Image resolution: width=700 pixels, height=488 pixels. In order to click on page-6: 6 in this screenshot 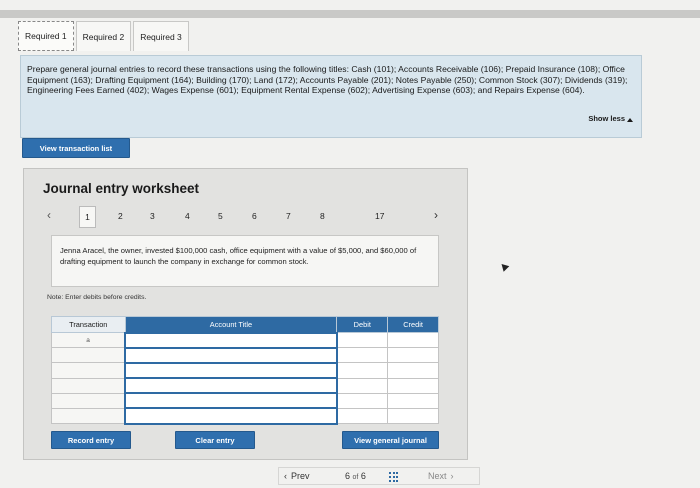, I will do `click(254, 216)`.